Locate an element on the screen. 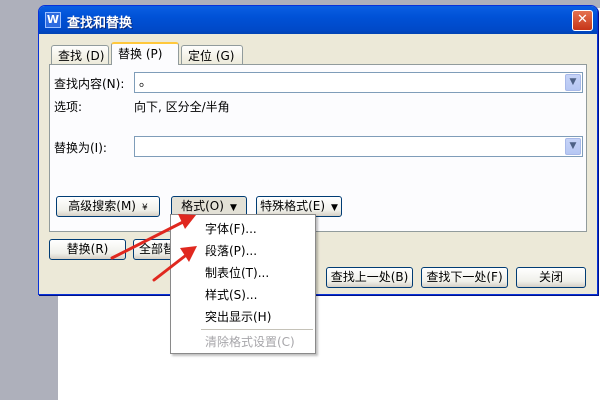 This screenshot has height=400, width=600. annotation-arrows is located at coordinates (153, 248).